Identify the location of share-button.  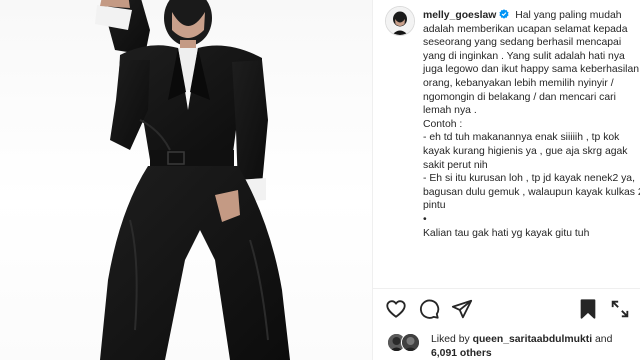
(462, 309).